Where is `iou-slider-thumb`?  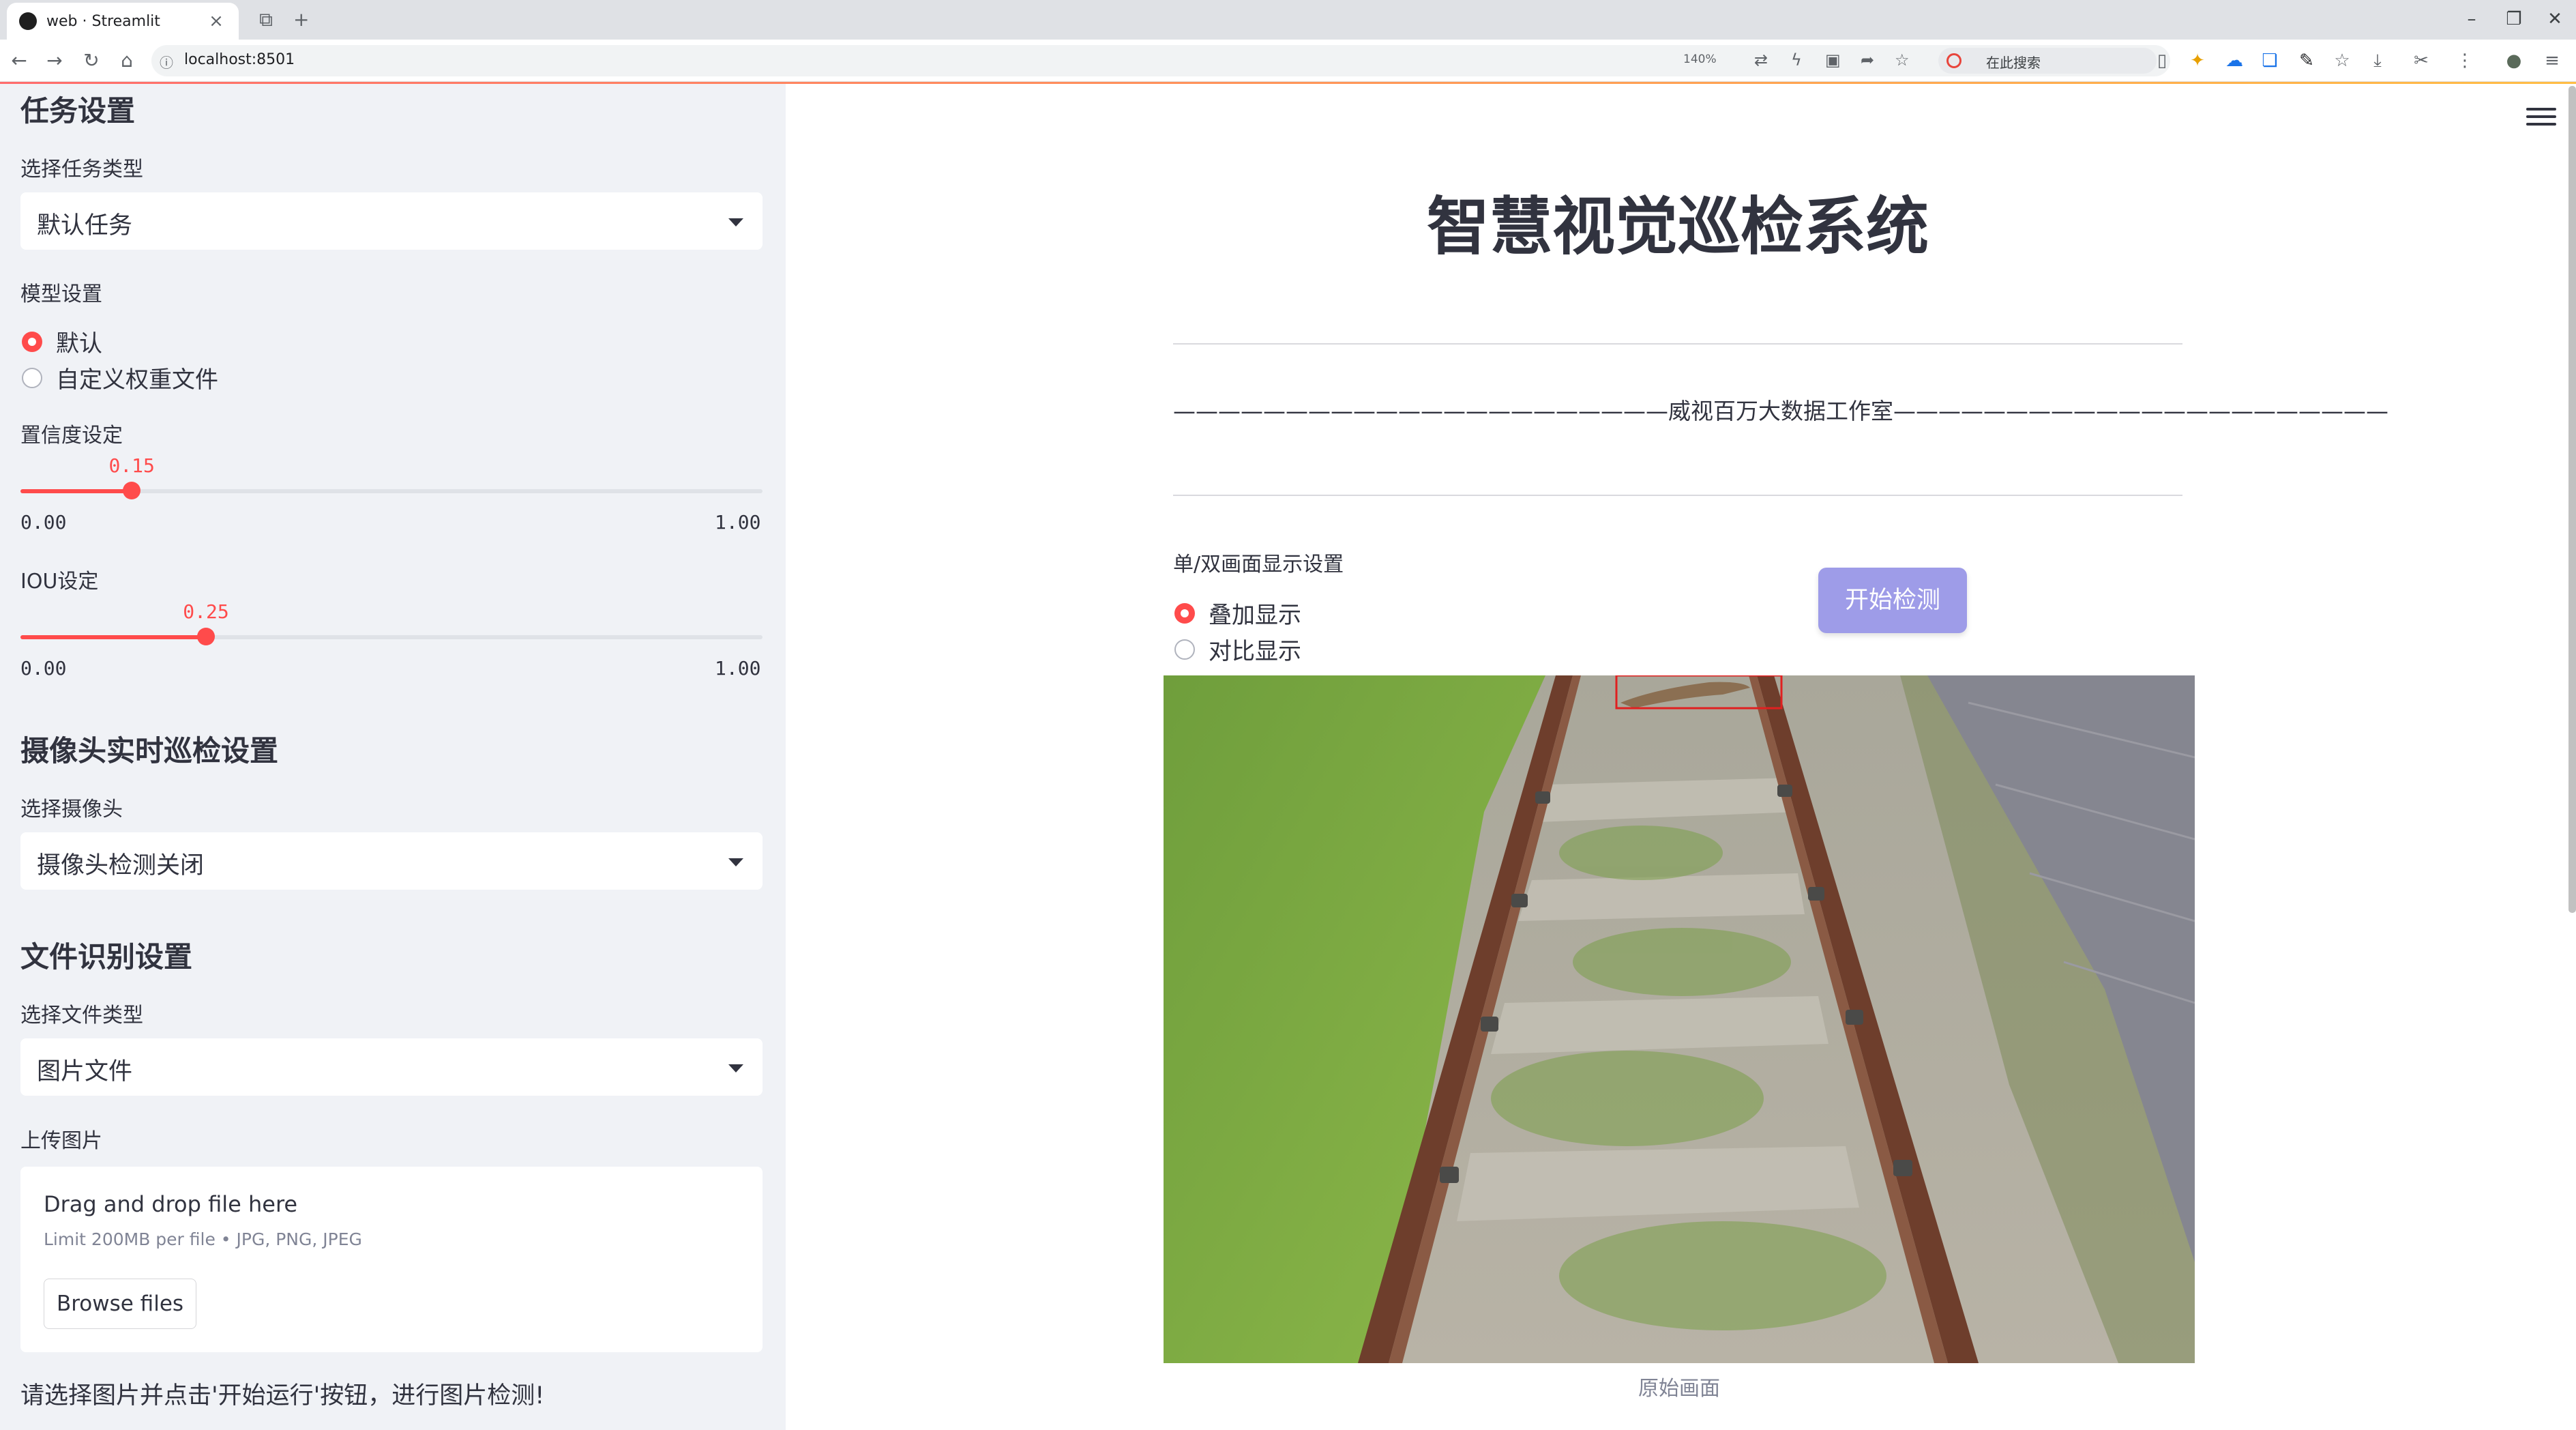 iou-slider-thumb is located at coordinates (206, 637).